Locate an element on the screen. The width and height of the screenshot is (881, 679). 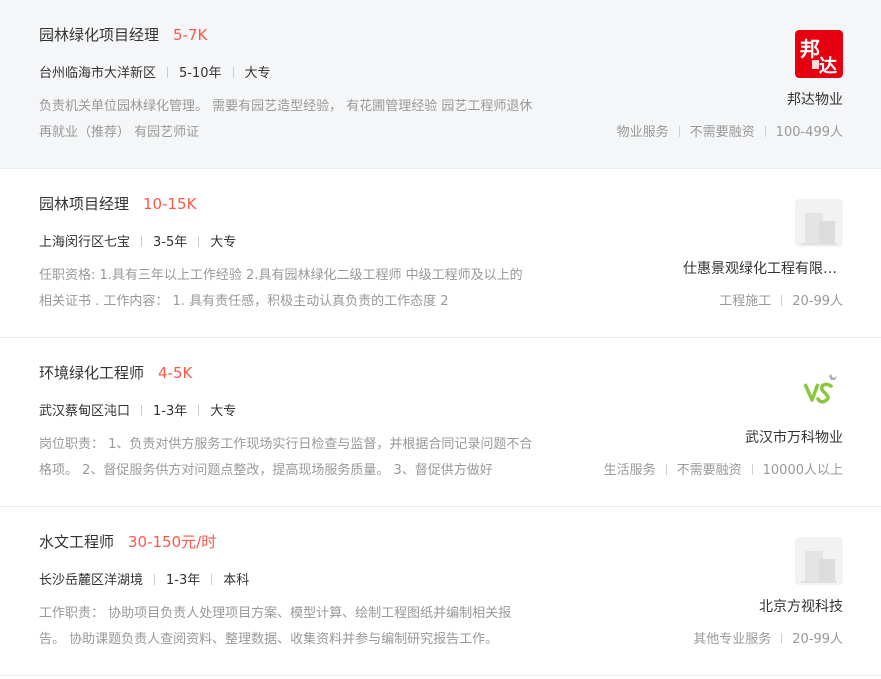
job-education: 本科 is located at coordinates (236, 580).